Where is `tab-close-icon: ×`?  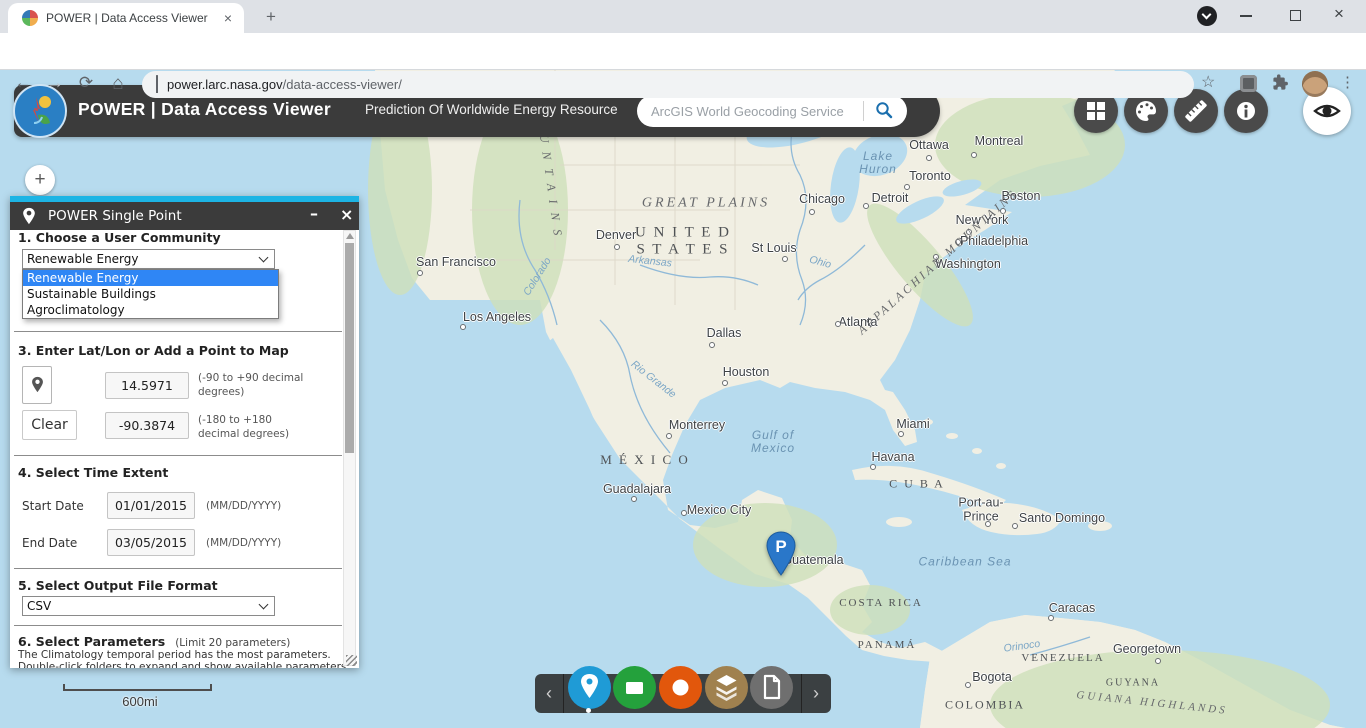 tab-close-icon: × is located at coordinates (228, 18).